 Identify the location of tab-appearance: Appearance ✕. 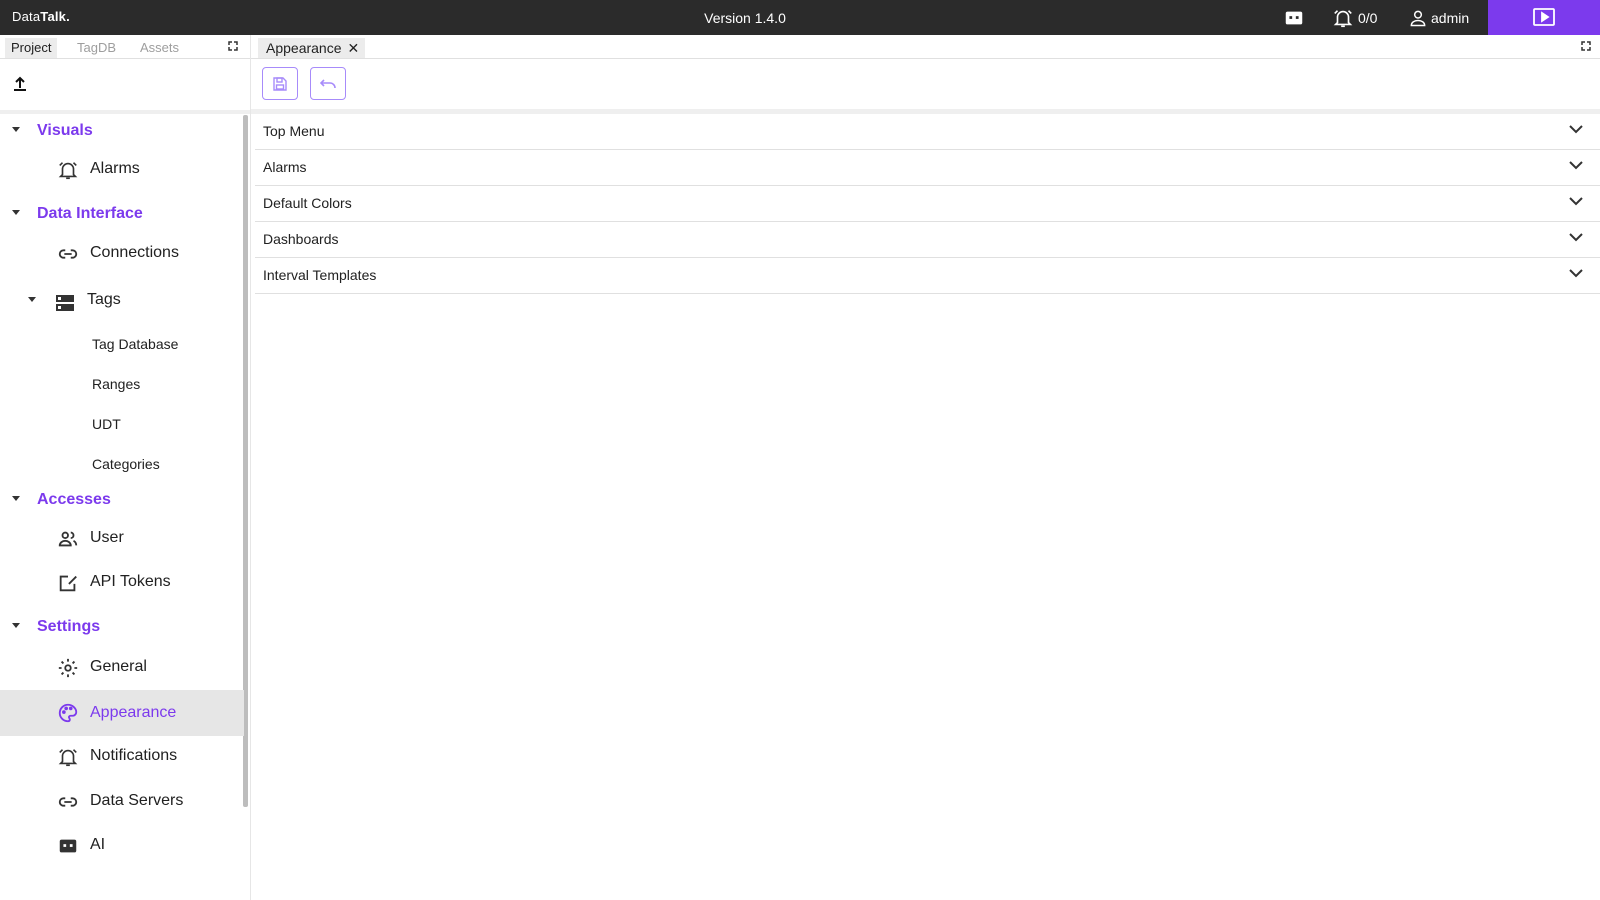
(312, 48).